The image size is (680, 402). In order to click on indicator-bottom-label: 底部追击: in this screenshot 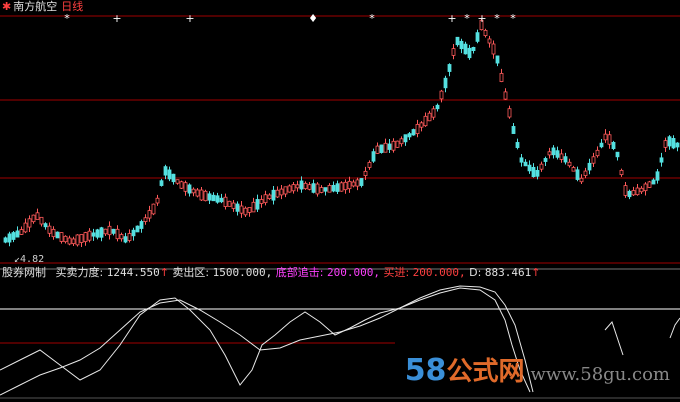, I will do `click(299, 272)`.